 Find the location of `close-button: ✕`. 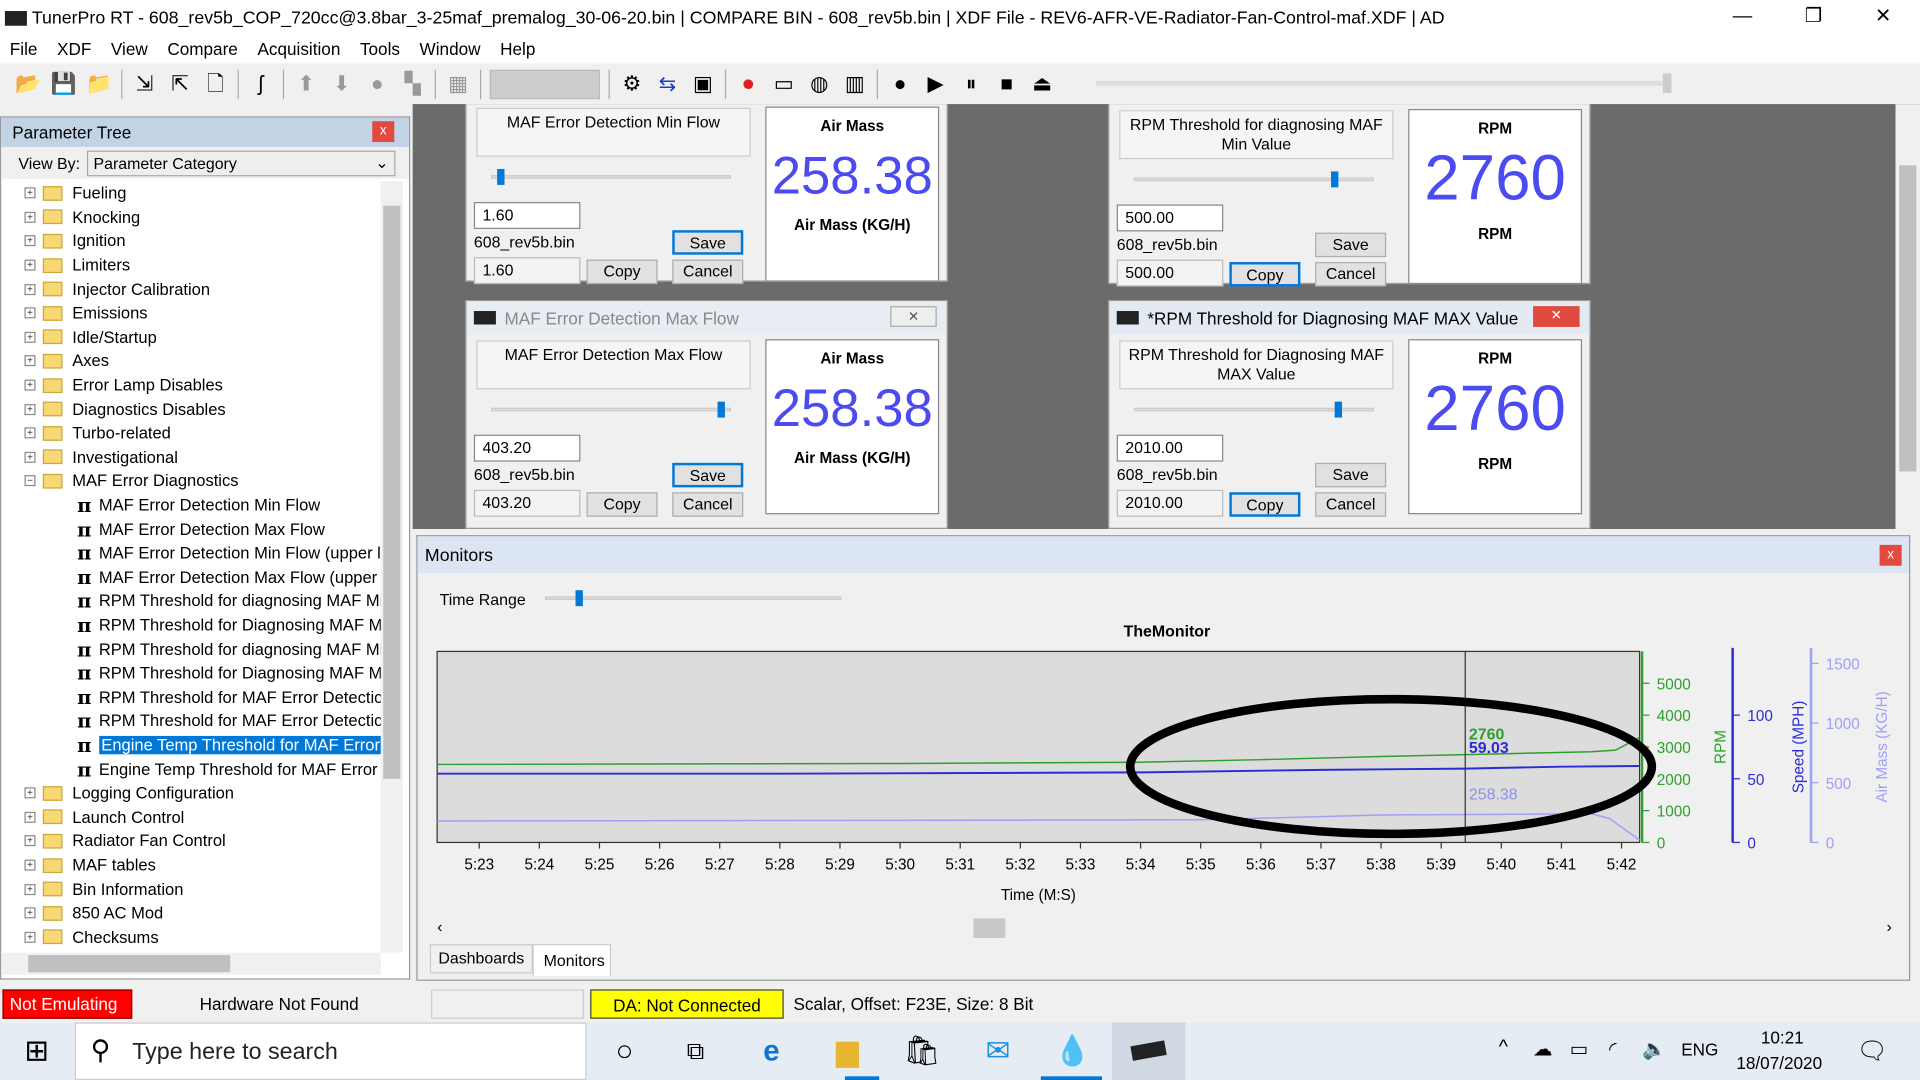

close-button: ✕ is located at coordinates (1883, 18).